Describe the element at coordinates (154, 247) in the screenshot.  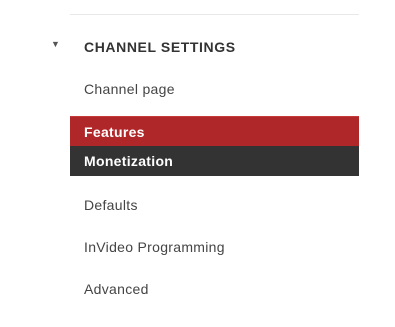
I see `sidebar-item-label: InVideo Programming` at that location.